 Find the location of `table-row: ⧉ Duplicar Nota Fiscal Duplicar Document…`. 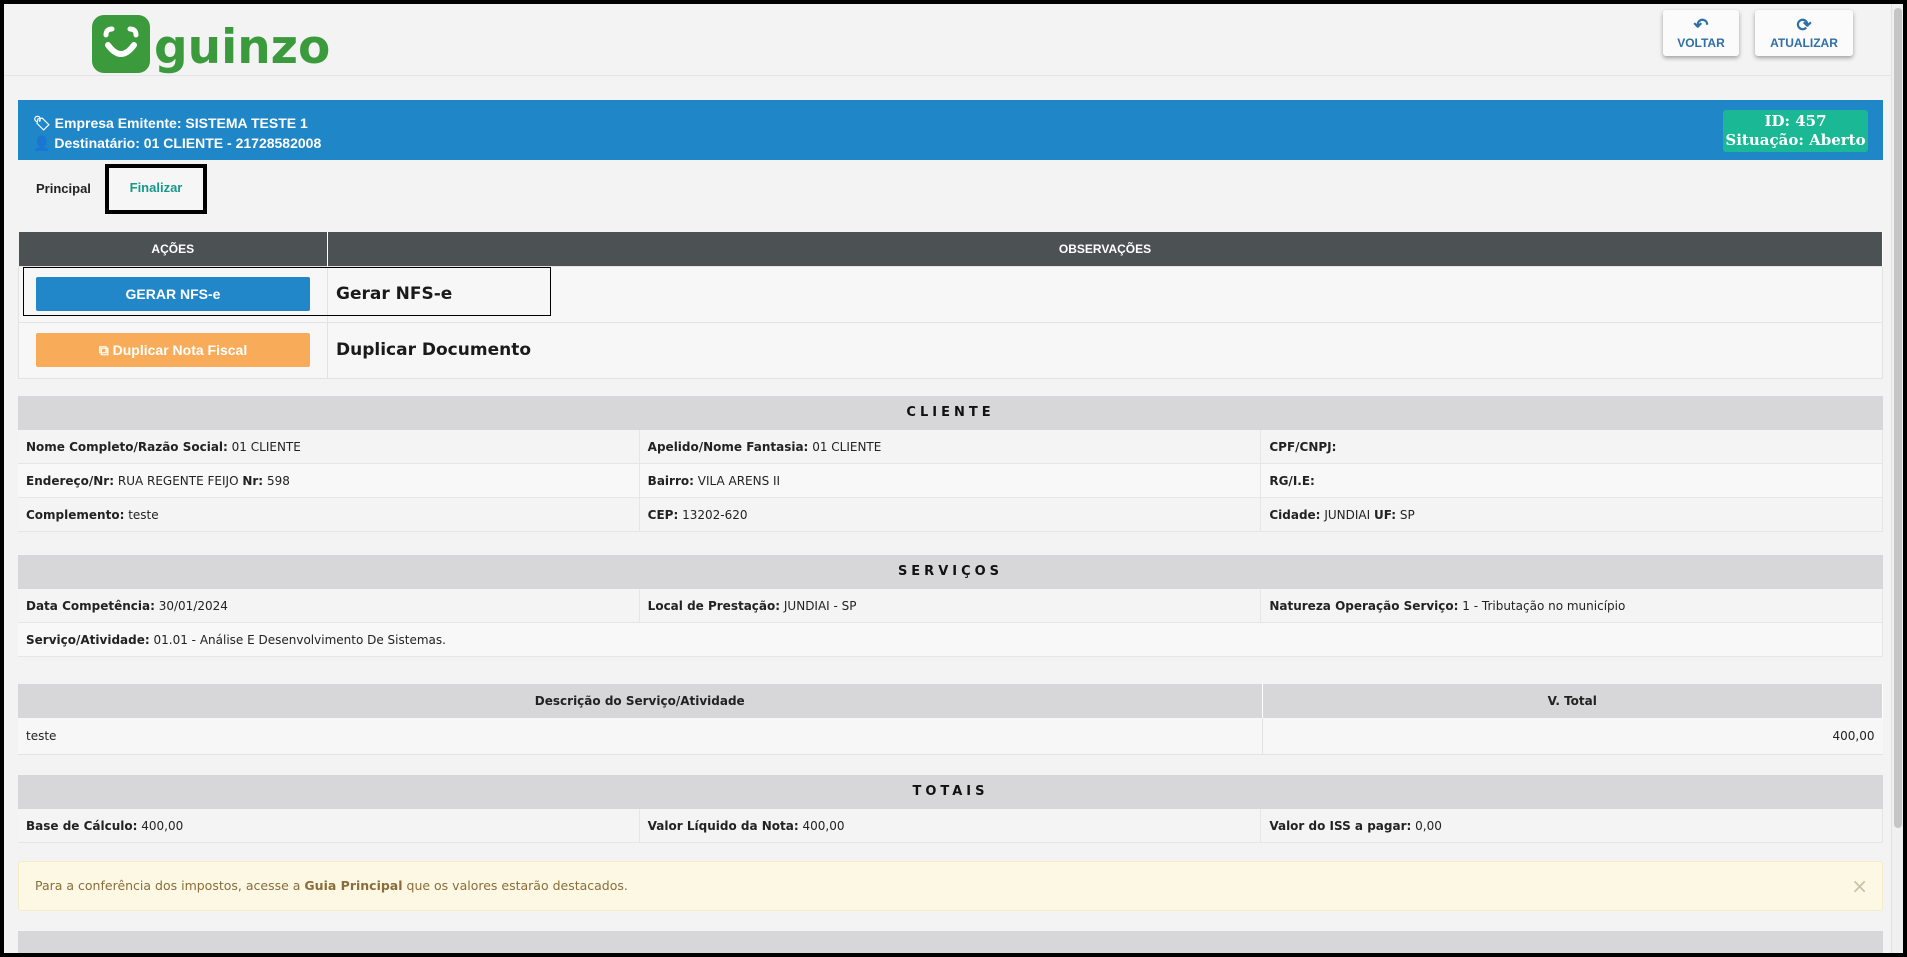

table-row: ⧉ Duplicar Nota Fiscal Duplicar Document… is located at coordinates (950, 350).